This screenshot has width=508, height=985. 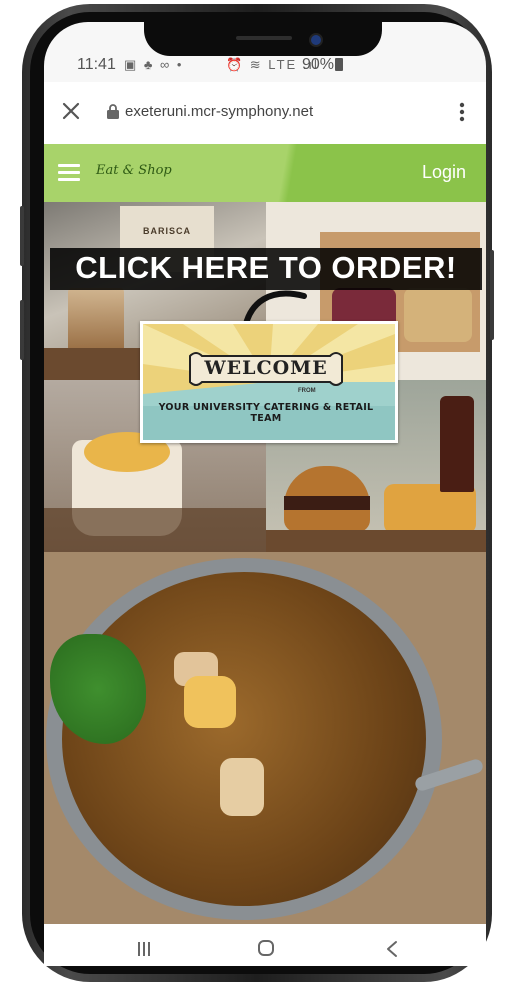 What do you see at coordinates (166, 231) in the screenshot?
I see `coffee-bag-label: BARISCA` at bounding box center [166, 231].